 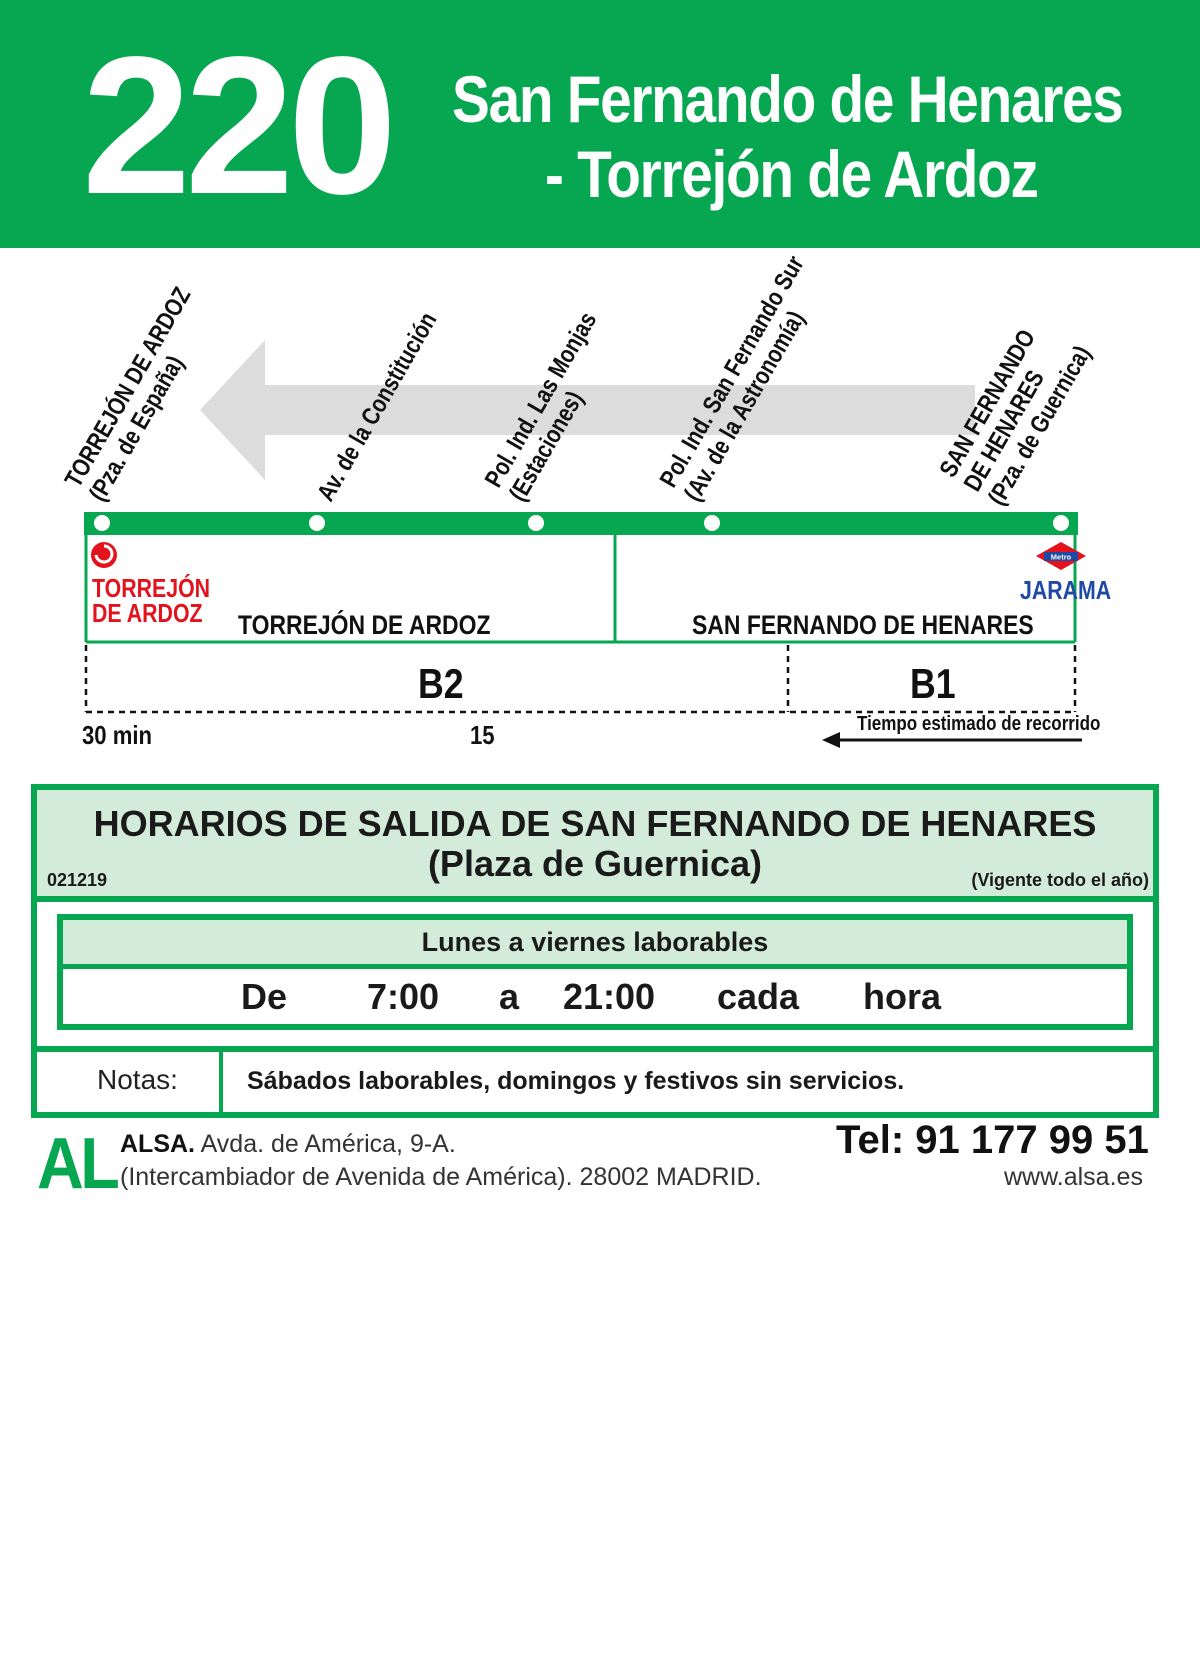 What do you see at coordinates (792, 174) in the screenshot?
I see `route-name-line2: - Torrejón de Ardoz` at bounding box center [792, 174].